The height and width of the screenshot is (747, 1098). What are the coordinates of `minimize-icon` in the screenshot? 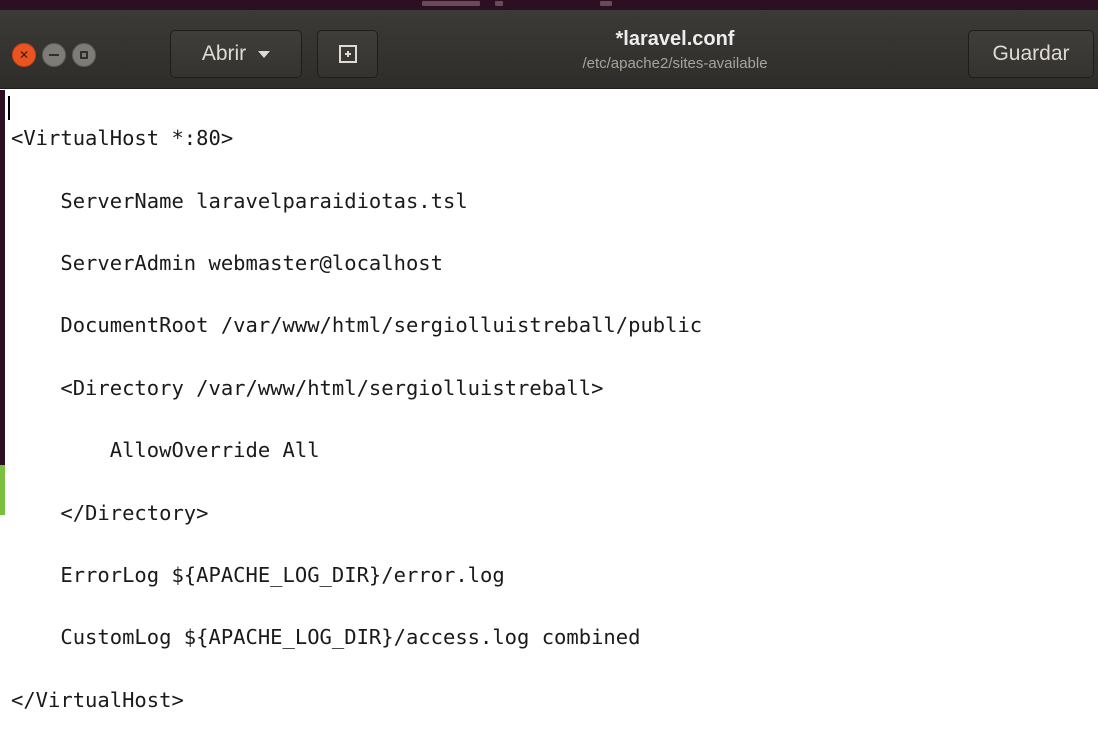 It's located at (54, 55).